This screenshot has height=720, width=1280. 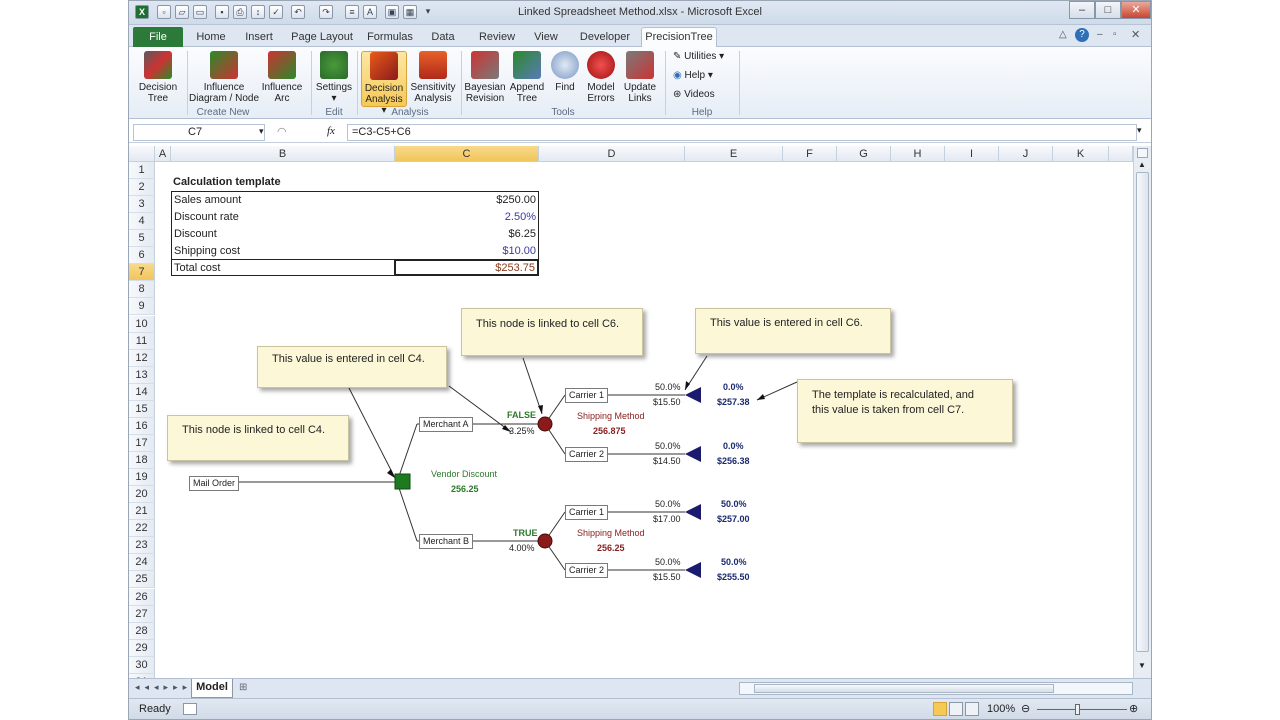 I want to click on utilities-button: ✎ Utilities ▾, so click(x=698, y=56).